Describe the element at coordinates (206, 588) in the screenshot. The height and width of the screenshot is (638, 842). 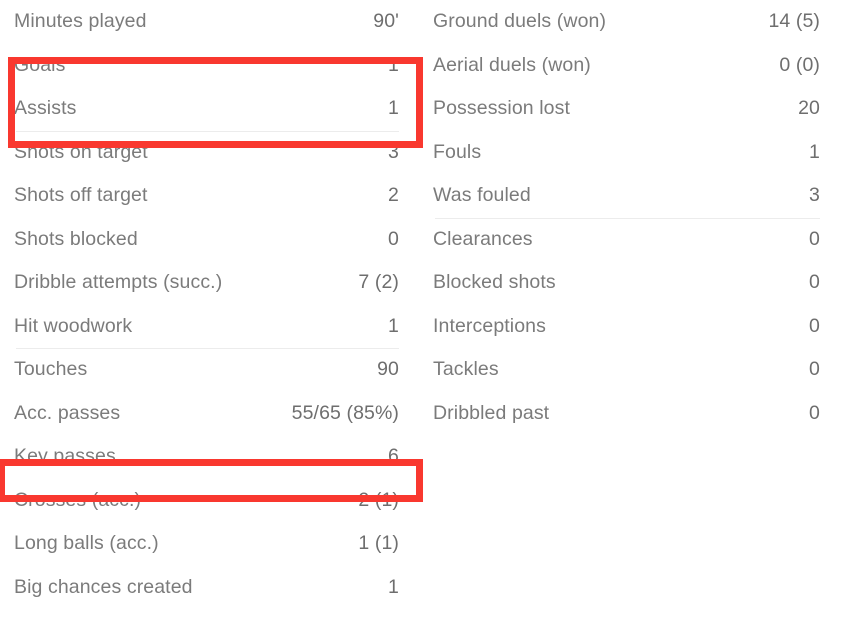
I see `stat-row-big-chances-created: Big chances created 1` at that location.